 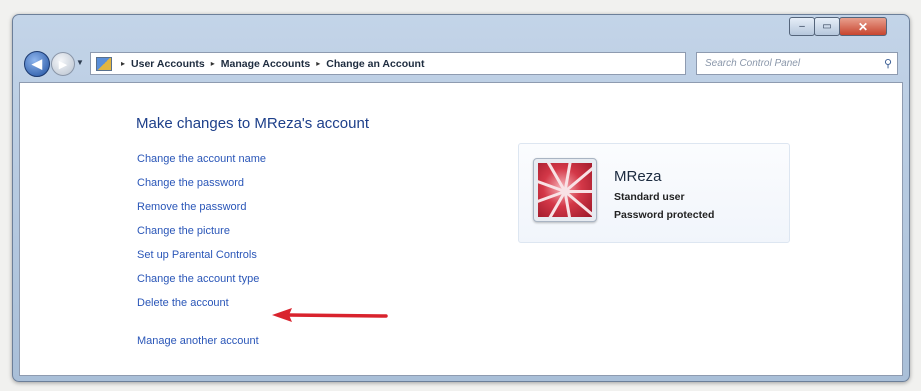 What do you see at coordinates (788, 63) in the screenshot?
I see `search-input: Search Control Panel` at bounding box center [788, 63].